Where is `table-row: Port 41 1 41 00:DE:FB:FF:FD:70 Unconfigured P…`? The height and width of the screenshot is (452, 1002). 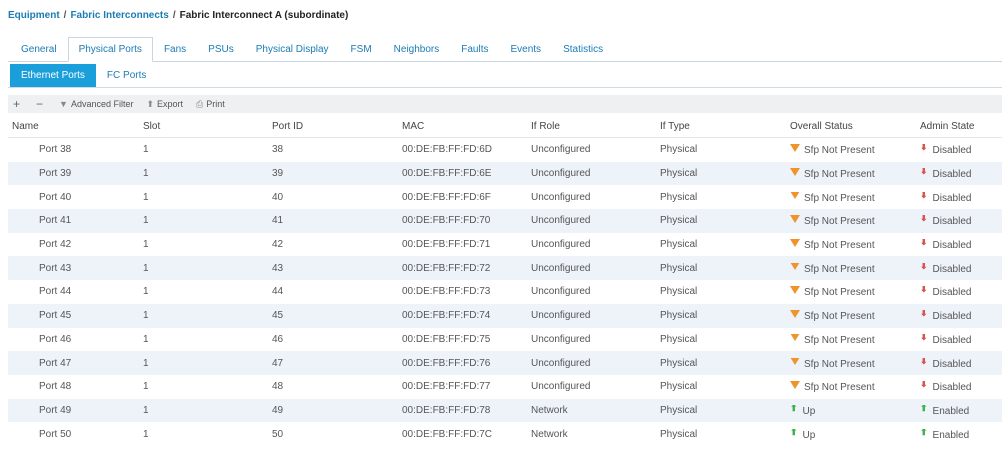
table-row: Port 41 1 41 00:DE:FB:FF:FD:70 Unconfigured P… is located at coordinates (505, 221).